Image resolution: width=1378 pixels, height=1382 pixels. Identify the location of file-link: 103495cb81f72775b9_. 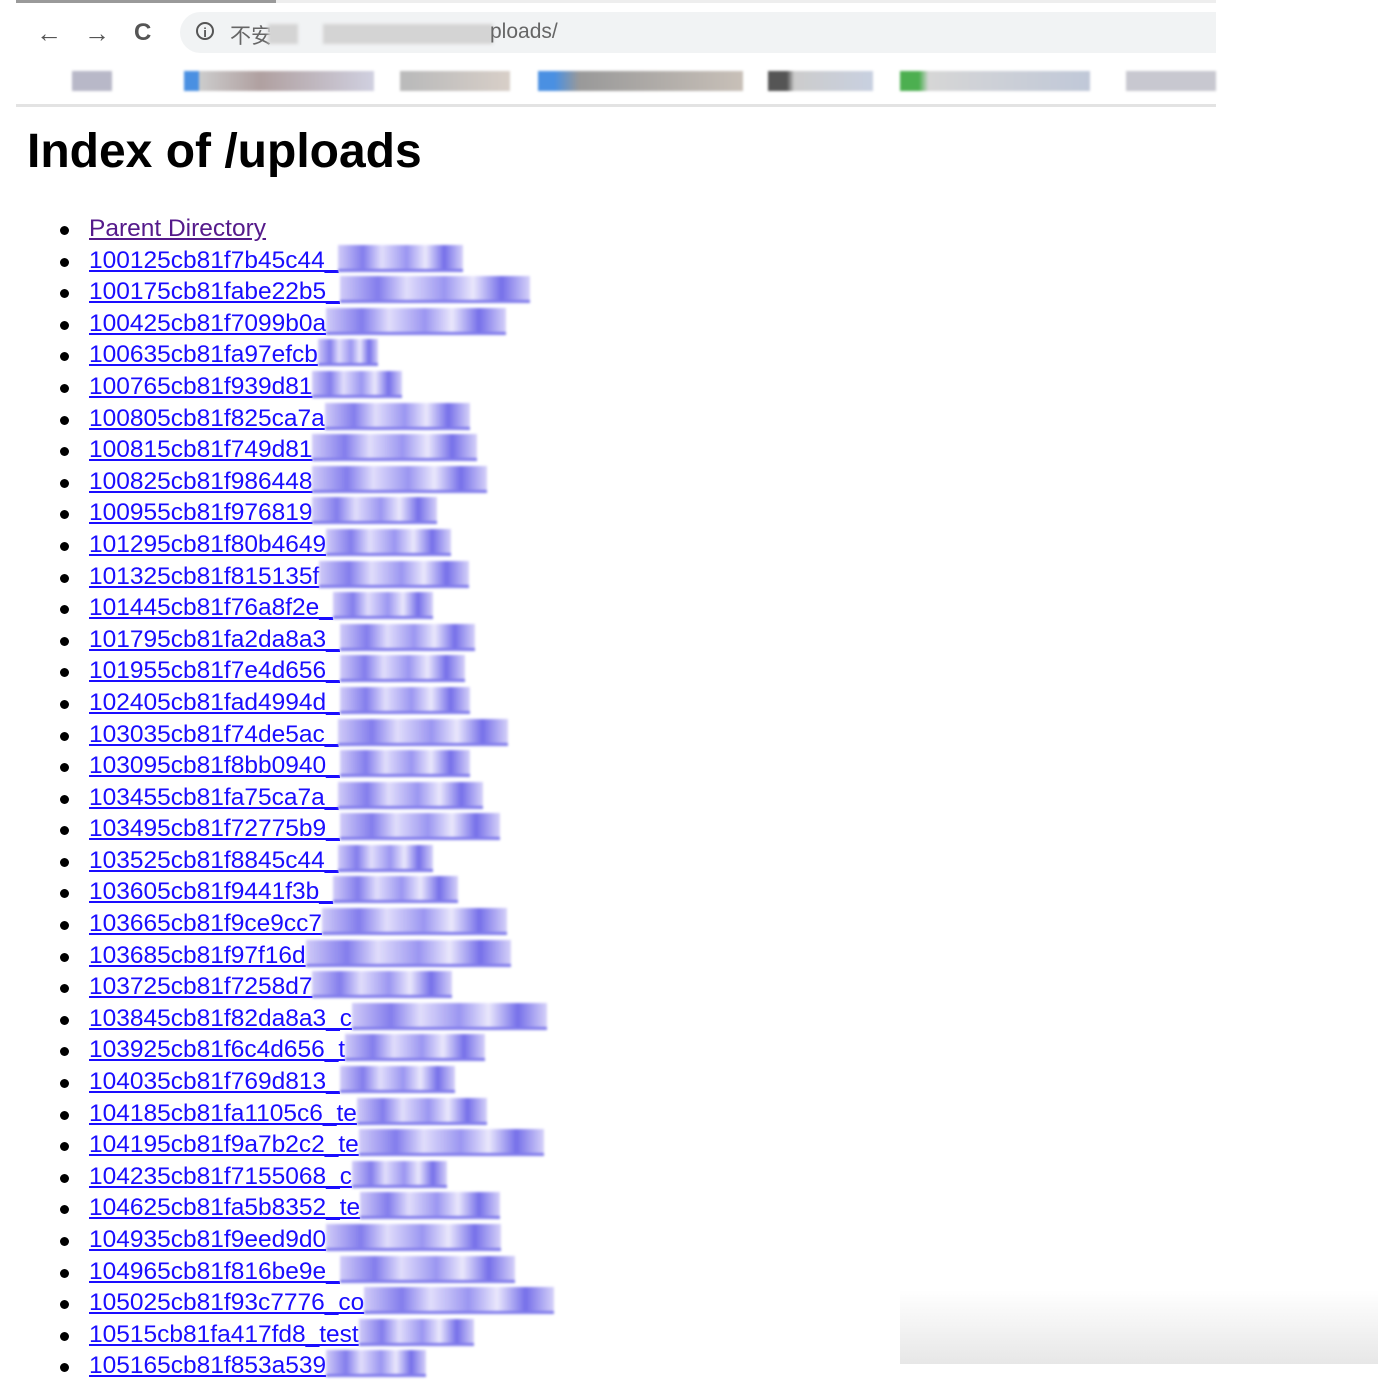
(294, 827).